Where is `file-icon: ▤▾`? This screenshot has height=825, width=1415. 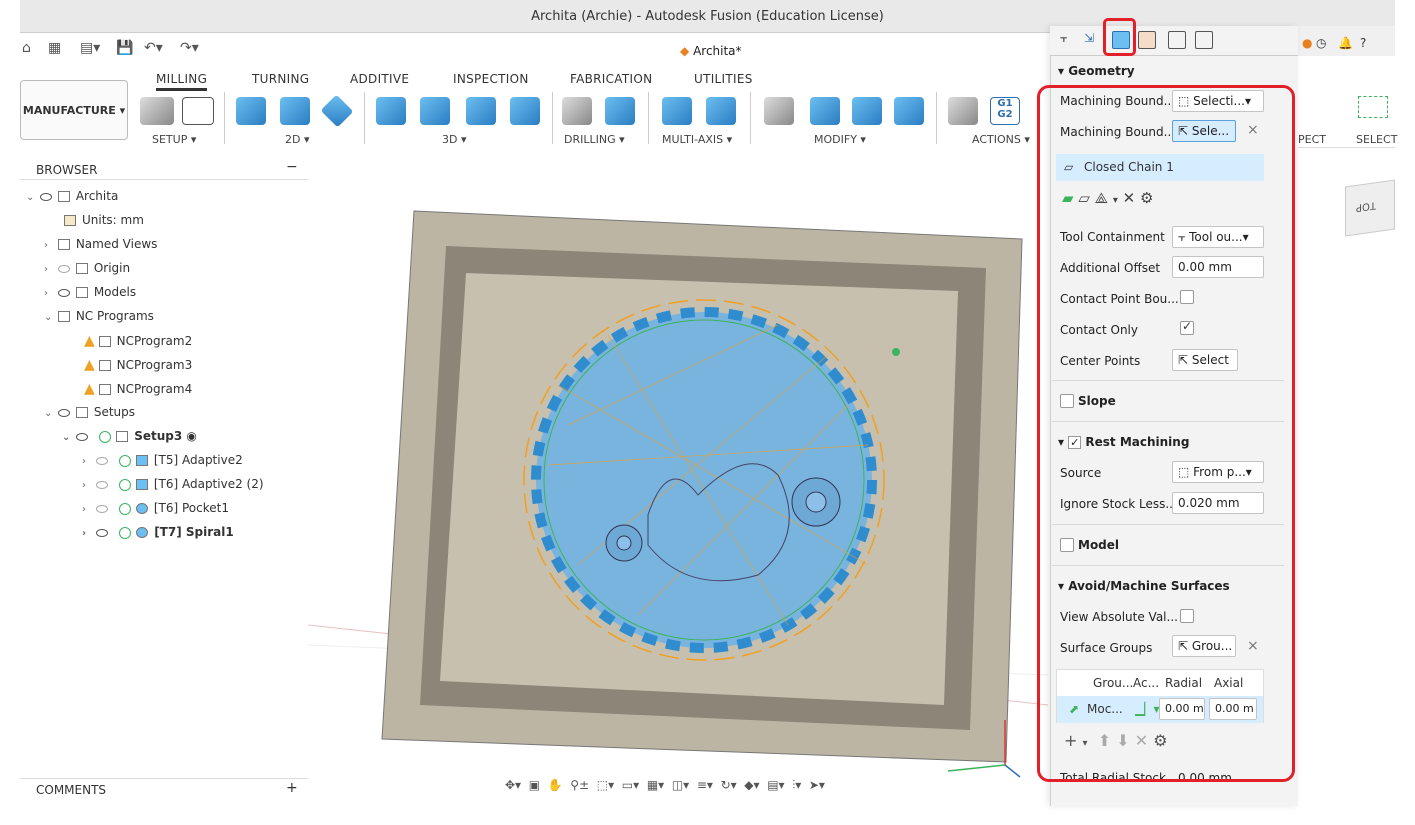 file-icon: ▤▾ is located at coordinates (90, 48).